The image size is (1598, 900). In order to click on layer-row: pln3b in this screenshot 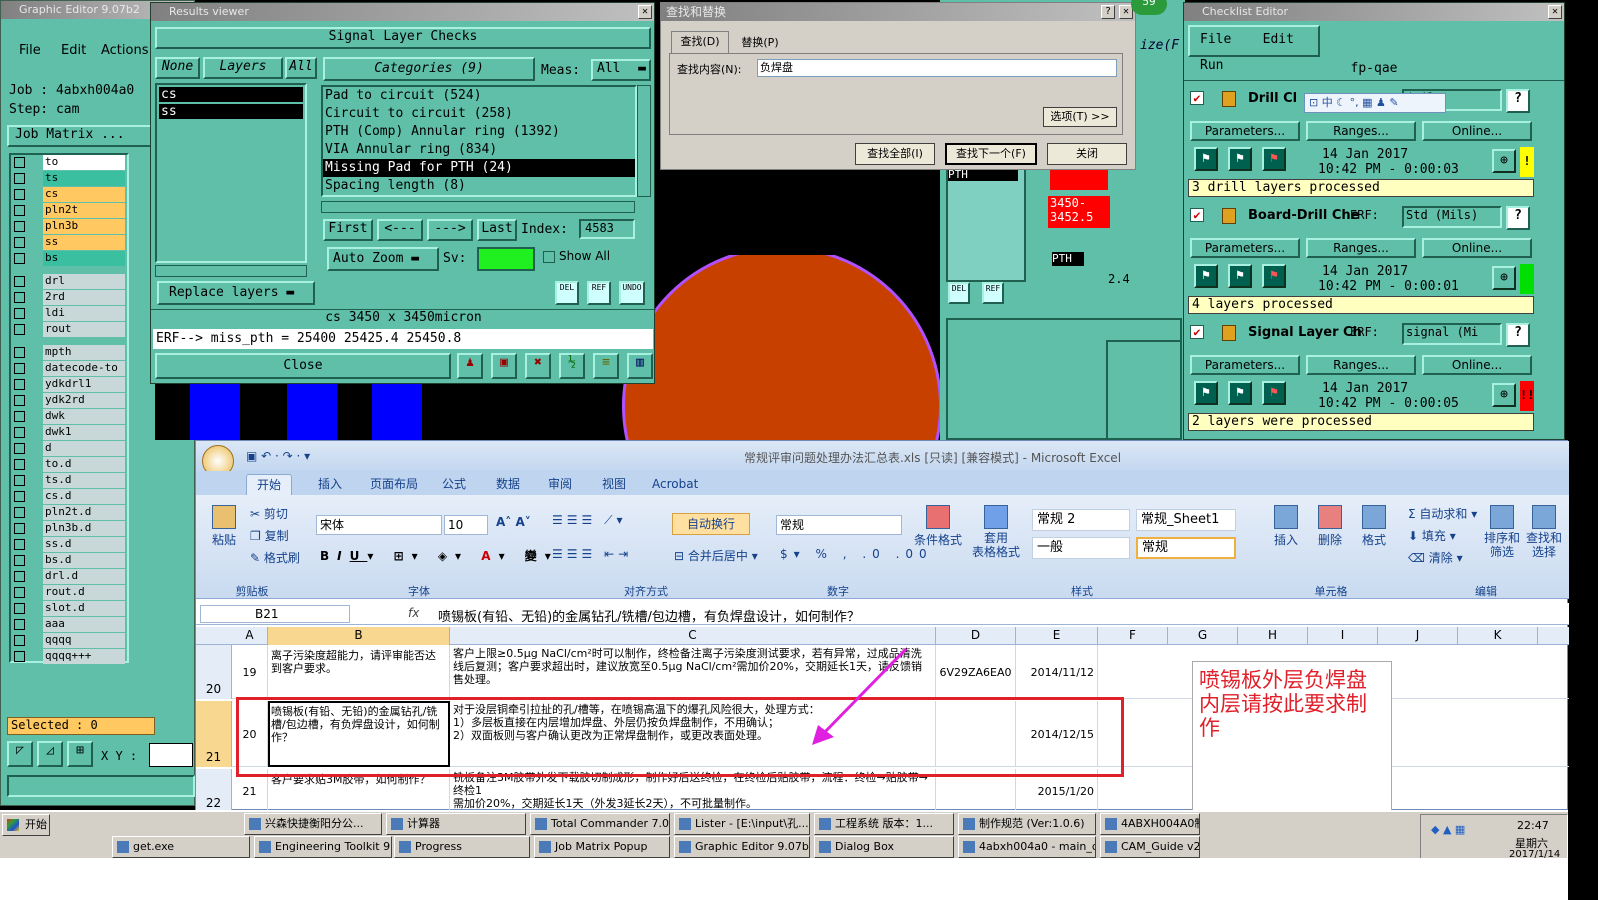, I will do `click(69, 227)`.